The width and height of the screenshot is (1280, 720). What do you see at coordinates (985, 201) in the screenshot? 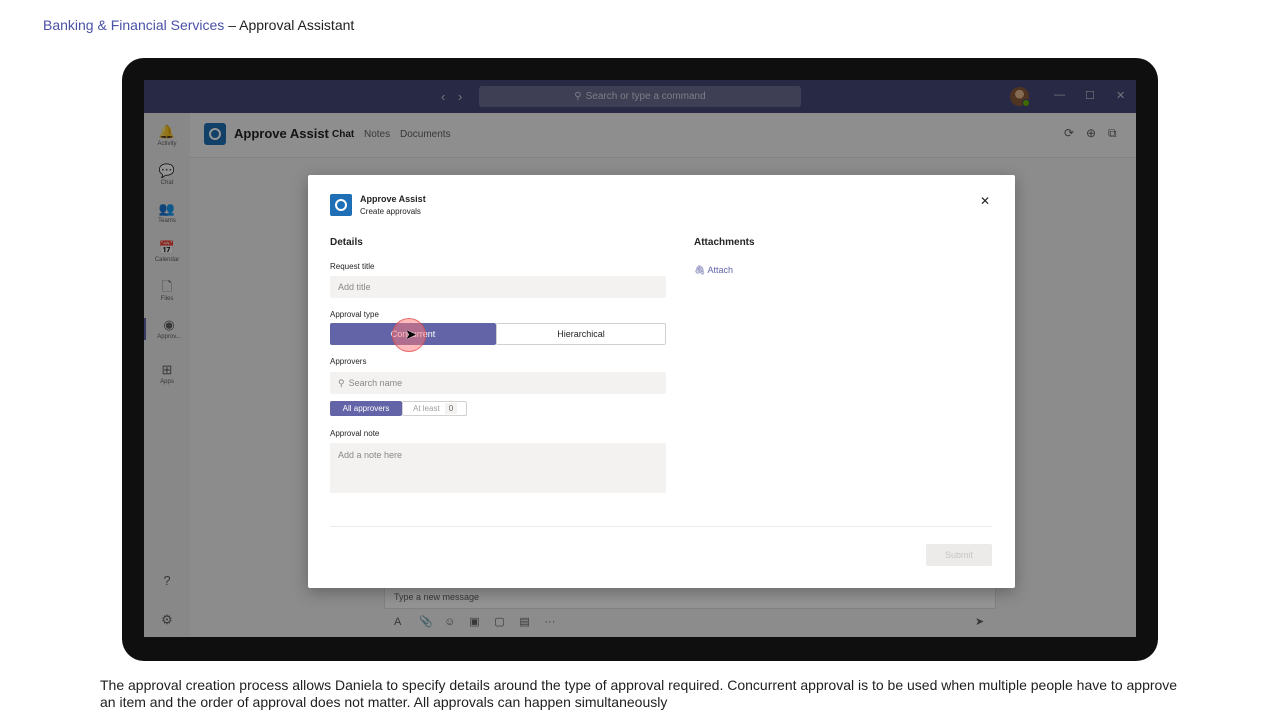
I see `close-icon: ✕` at bounding box center [985, 201].